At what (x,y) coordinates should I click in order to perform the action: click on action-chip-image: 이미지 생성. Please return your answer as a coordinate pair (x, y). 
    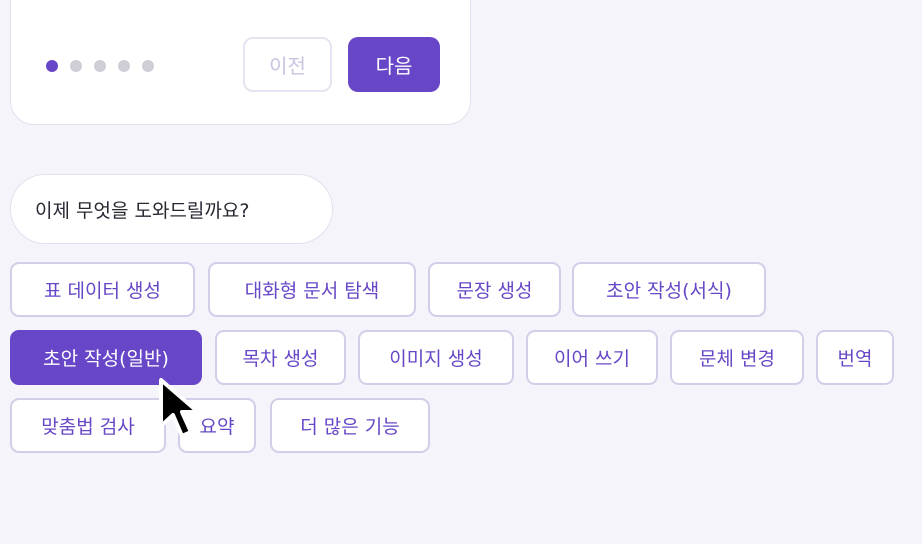
    Looking at the image, I should click on (436, 357).